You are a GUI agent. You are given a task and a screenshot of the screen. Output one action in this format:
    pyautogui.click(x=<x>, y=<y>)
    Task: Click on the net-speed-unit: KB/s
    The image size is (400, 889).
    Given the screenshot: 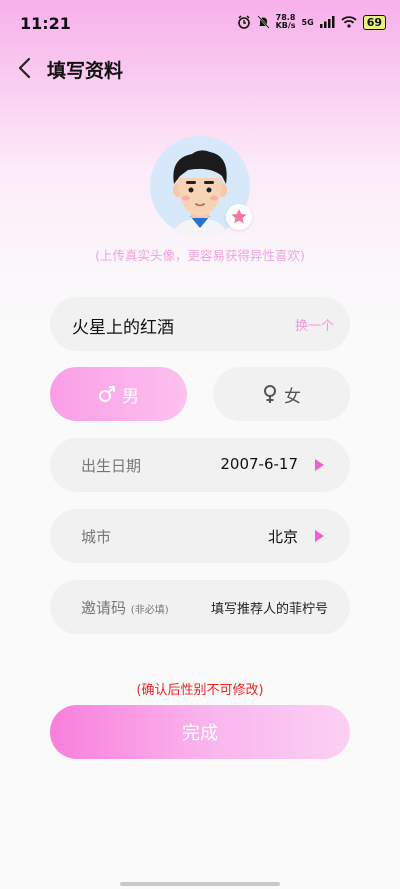 What is the action you would take?
    pyautogui.click(x=285, y=25)
    